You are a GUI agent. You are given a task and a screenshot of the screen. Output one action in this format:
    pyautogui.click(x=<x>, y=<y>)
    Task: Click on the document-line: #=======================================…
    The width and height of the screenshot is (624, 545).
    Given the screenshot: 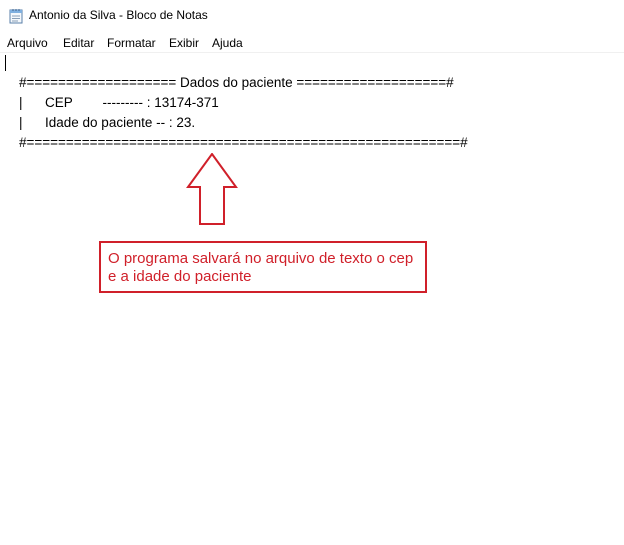 What is the action you would take?
    pyautogui.click(x=243, y=142)
    